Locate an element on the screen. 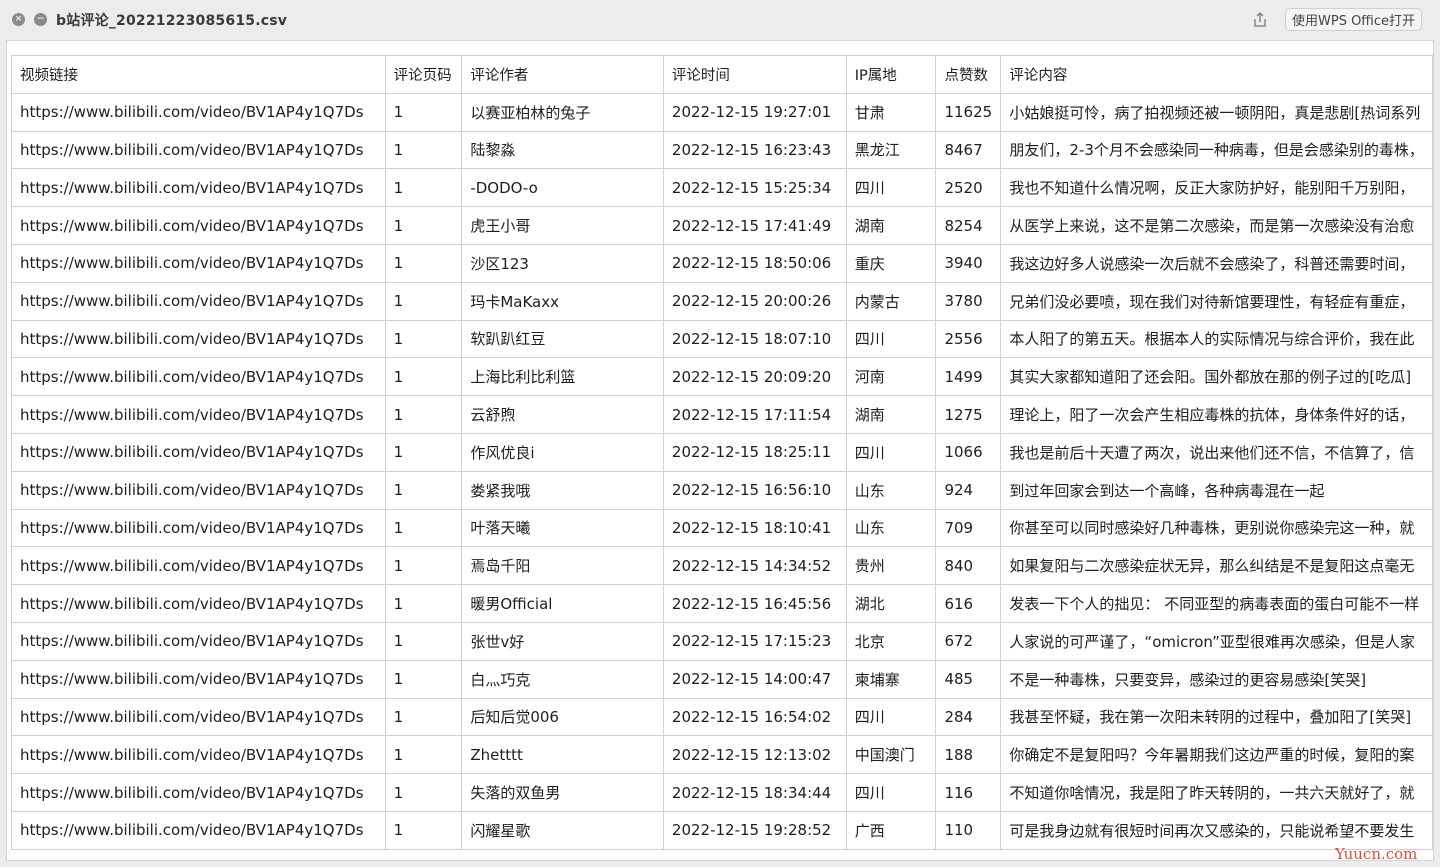  table-cell: 2022-12-15 19:27:01 is located at coordinates (754, 112).